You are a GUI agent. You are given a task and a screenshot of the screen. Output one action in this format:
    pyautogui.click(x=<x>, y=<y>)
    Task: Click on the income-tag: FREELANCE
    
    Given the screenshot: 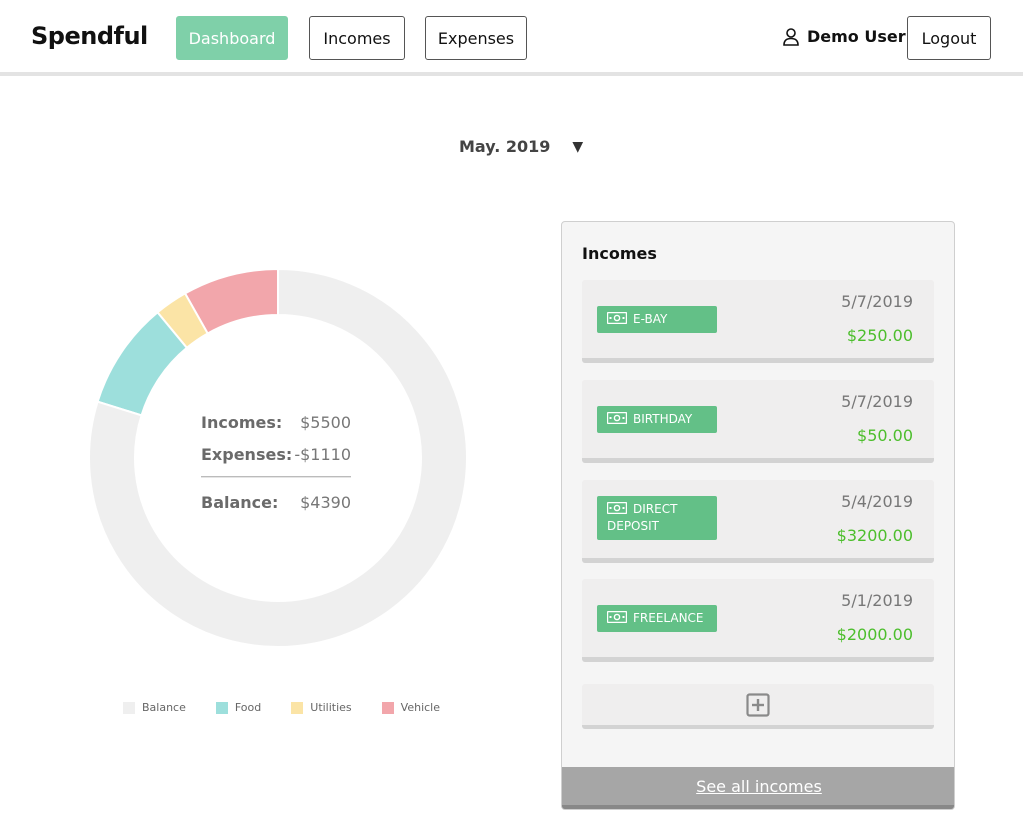 What is the action you would take?
    pyautogui.click(x=657, y=618)
    